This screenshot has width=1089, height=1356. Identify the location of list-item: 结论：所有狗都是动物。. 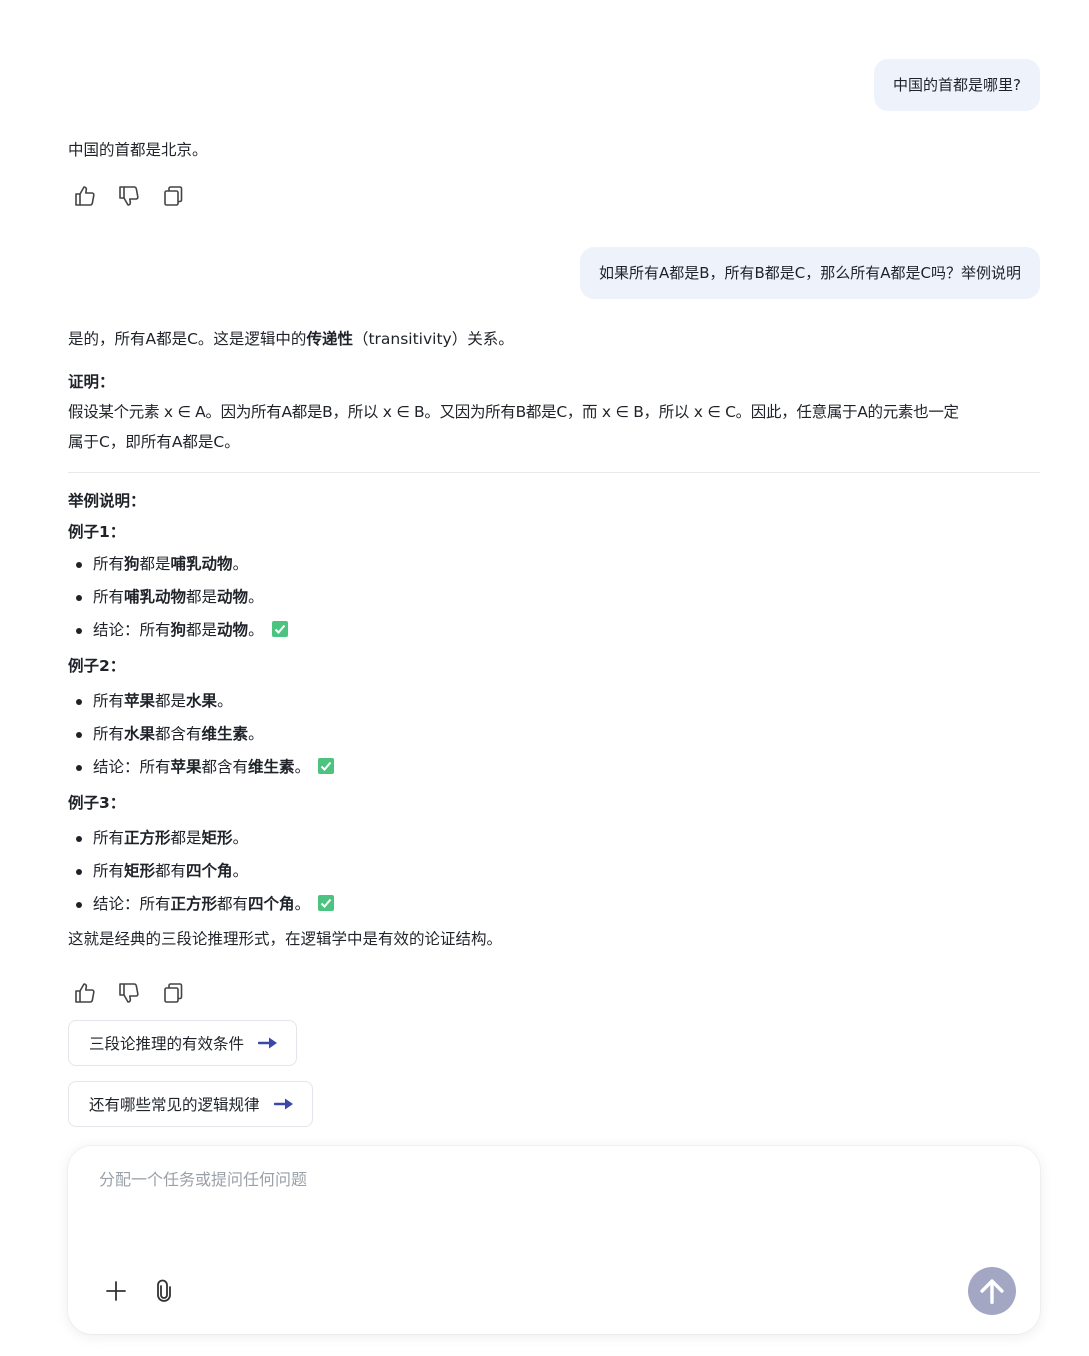
(558, 630).